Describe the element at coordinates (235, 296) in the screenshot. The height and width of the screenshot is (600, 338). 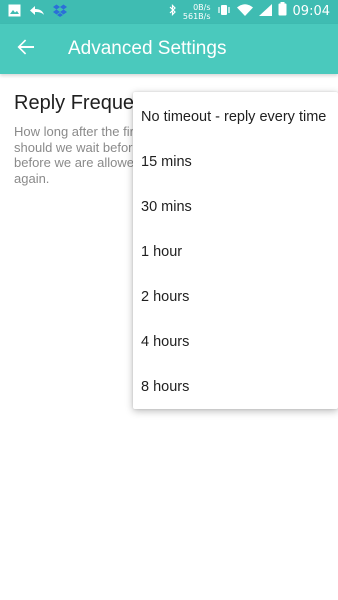
I see `option-2-hours: 2 hours` at that location.